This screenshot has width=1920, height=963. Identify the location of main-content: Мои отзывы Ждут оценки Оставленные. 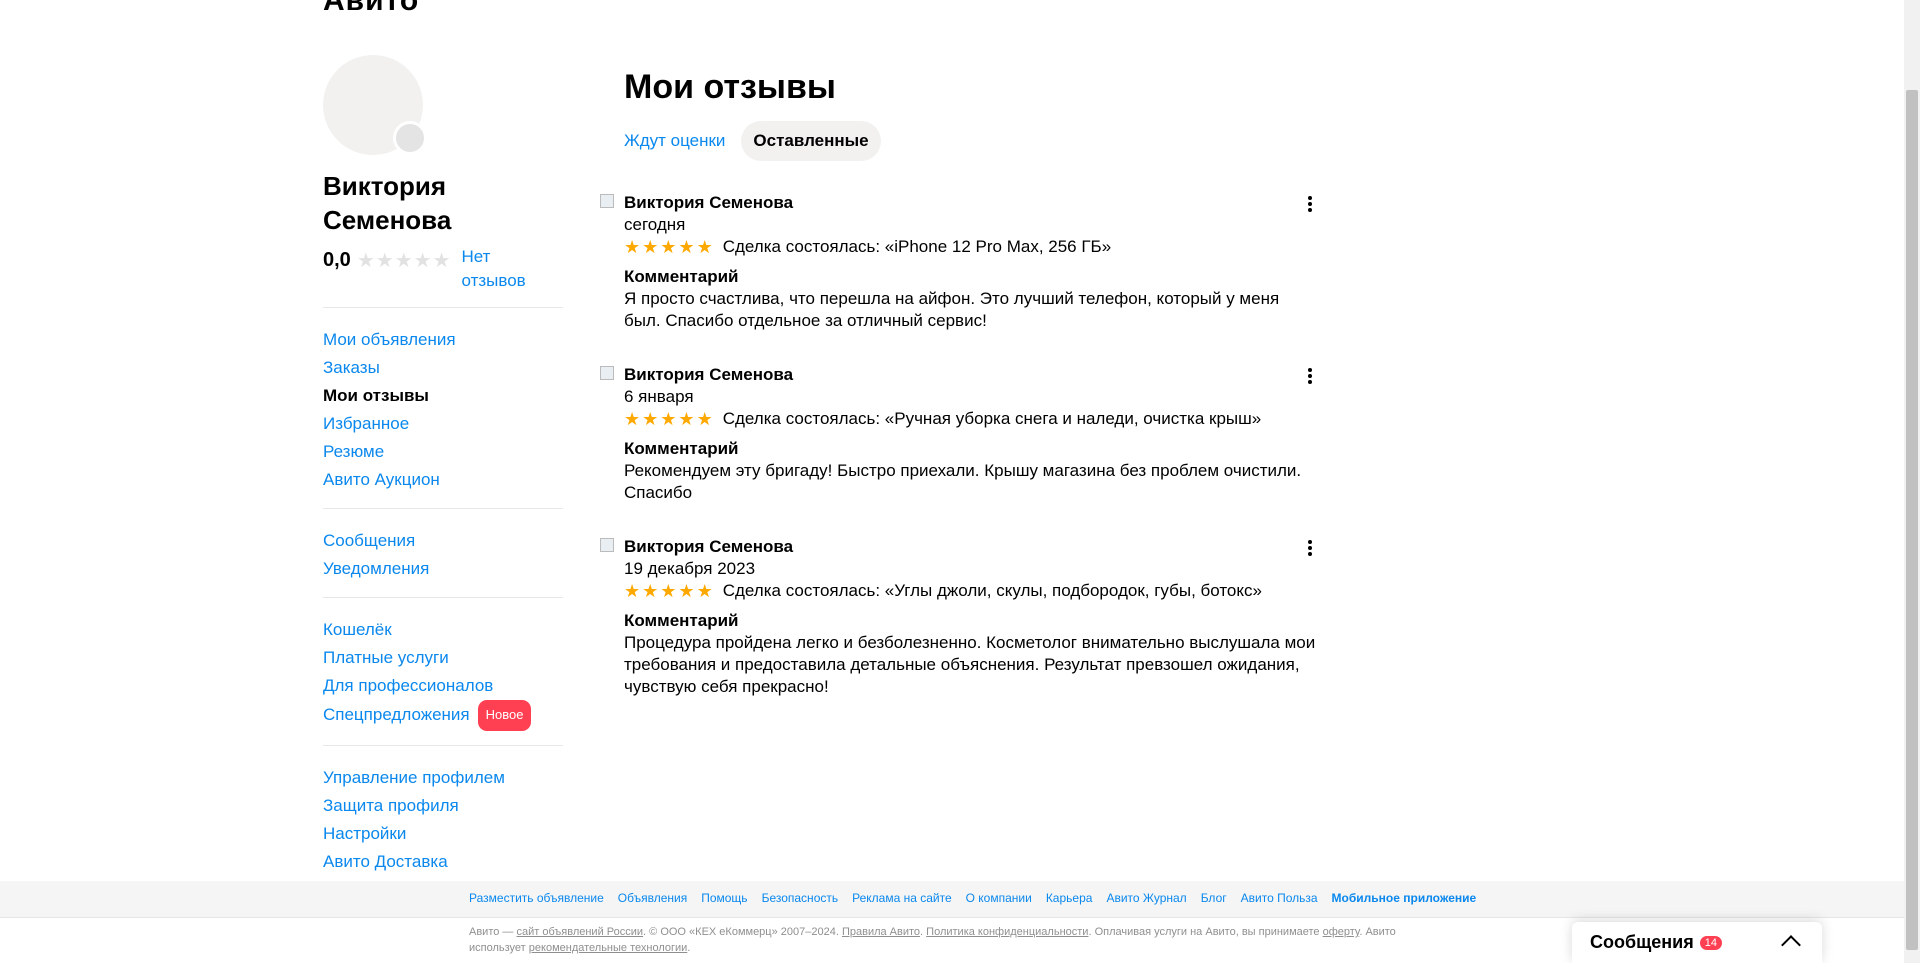
(974, 114).